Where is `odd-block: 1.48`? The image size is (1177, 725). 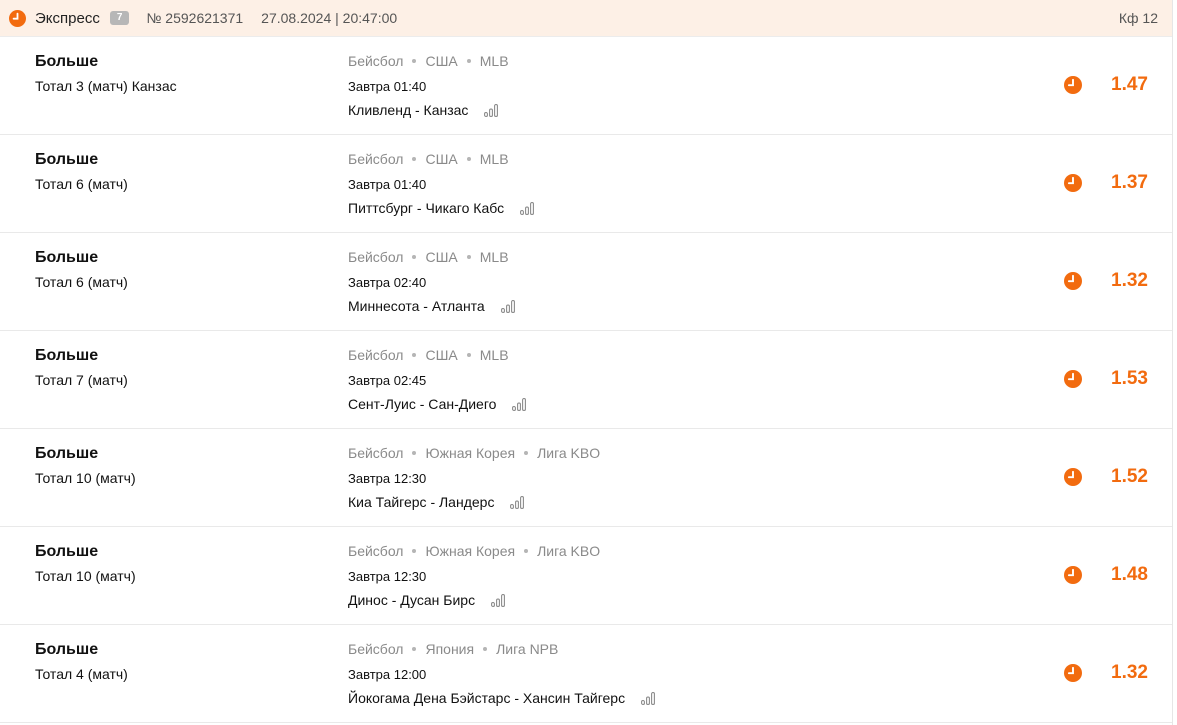
odd-block: 1.48 is located at coordinates (1106, 575).